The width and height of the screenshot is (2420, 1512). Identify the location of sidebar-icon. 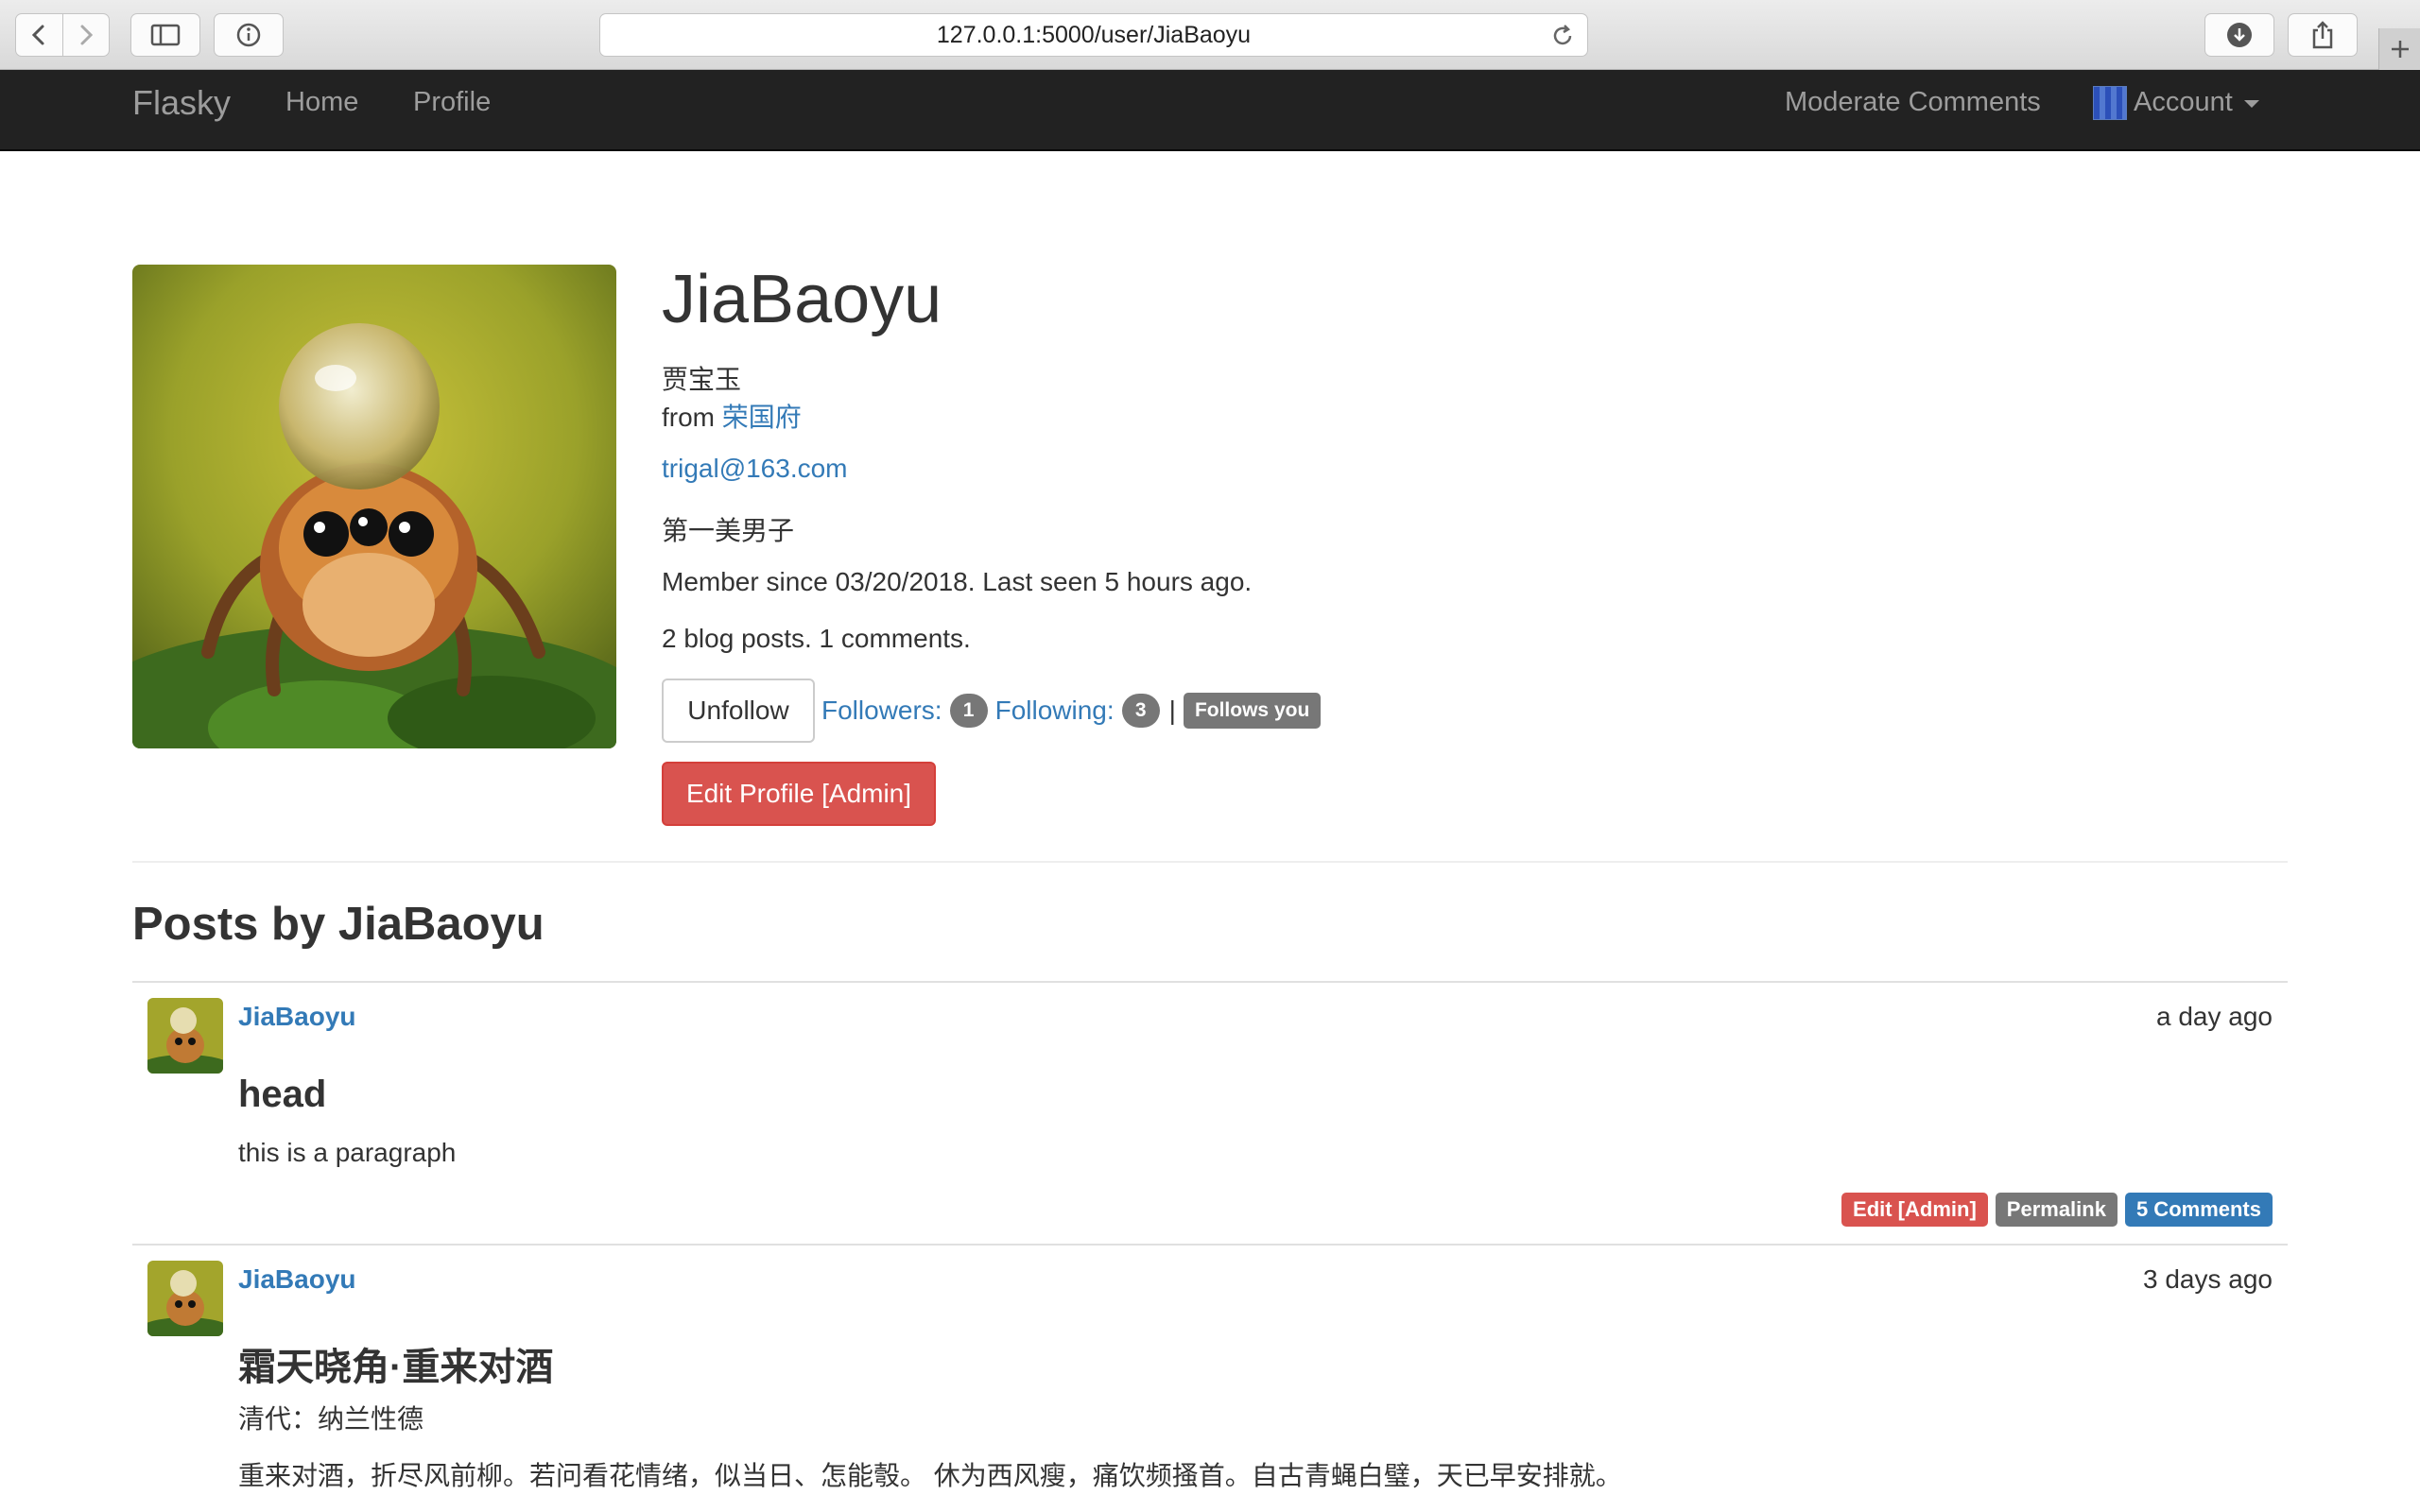
(165, 35).